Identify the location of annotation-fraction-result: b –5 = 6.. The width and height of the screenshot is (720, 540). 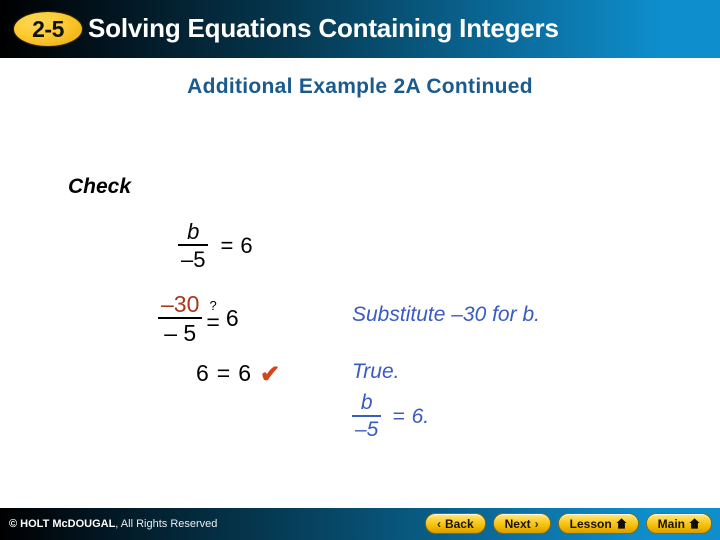
(391, 416).